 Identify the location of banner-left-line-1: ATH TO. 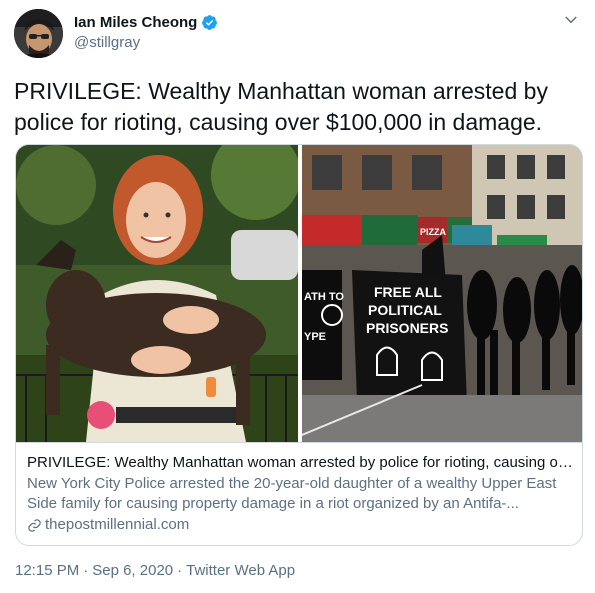
(324, 297).